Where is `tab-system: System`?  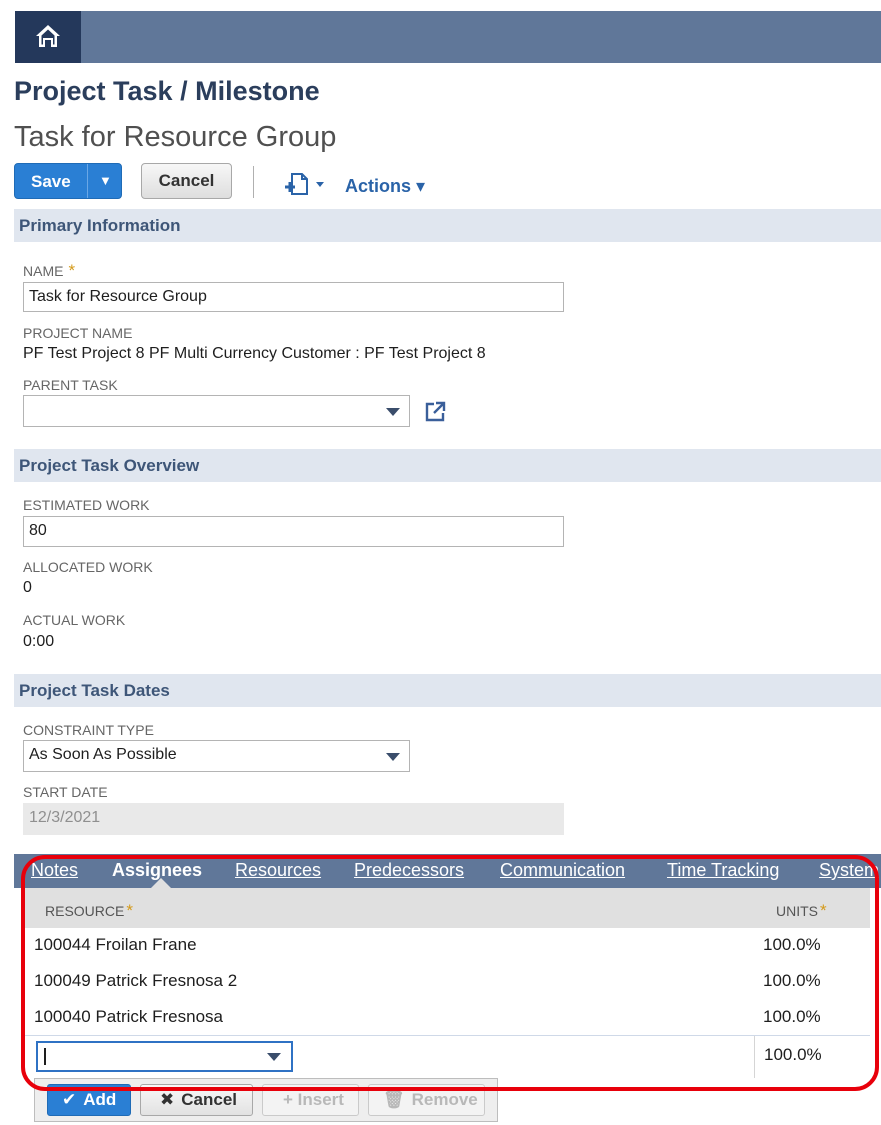
tab-system: System is located at coordinates (849, 870).